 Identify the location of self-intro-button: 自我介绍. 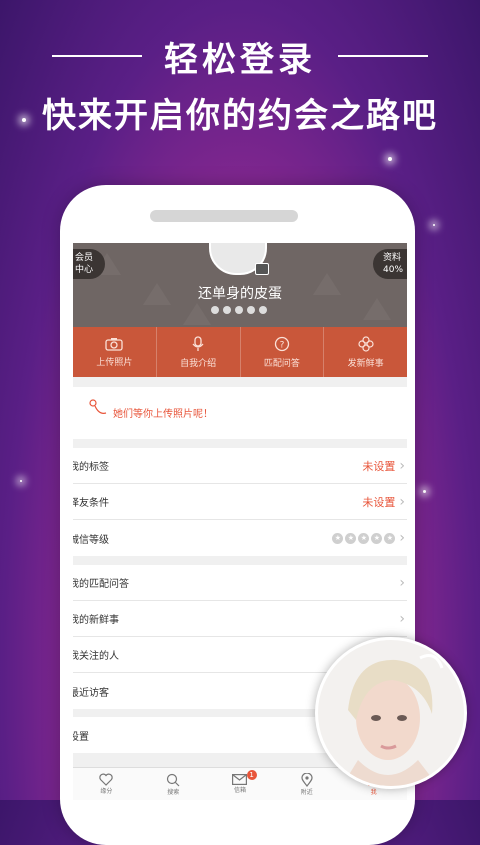
(199, 352).